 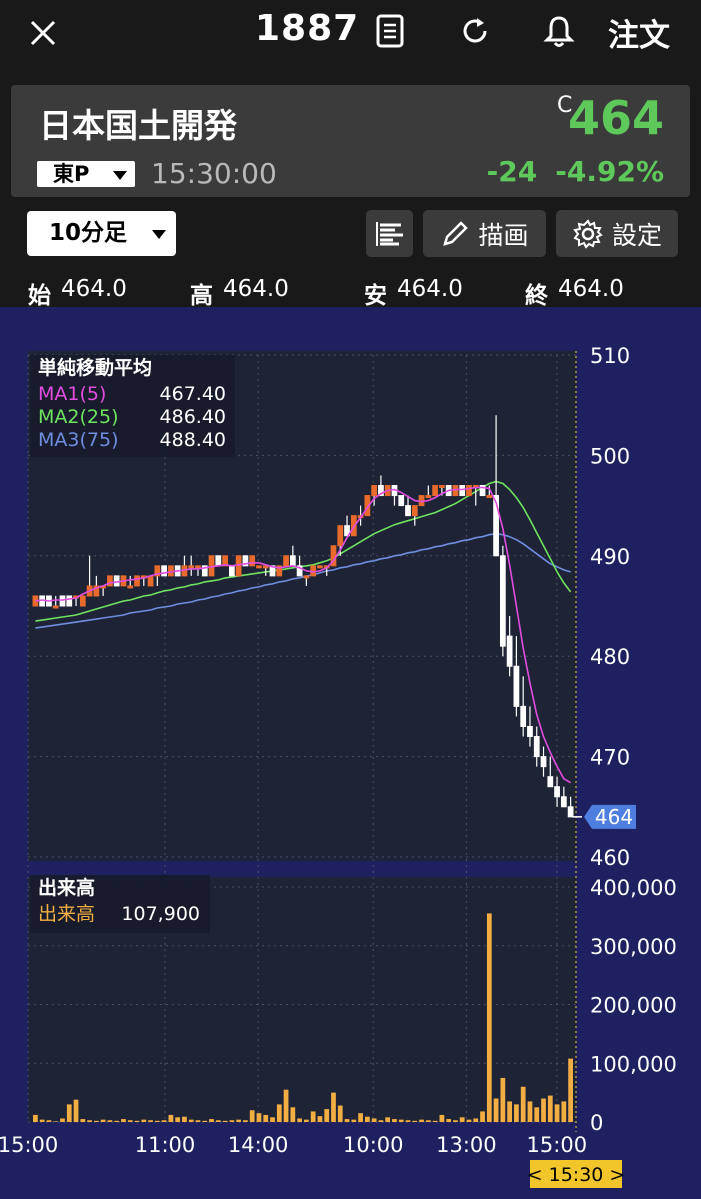 What do you see at coordinates (193, 440) in the screenshot?
I see `ma-legend-value: 488.40` at bounding box center [193, 440].